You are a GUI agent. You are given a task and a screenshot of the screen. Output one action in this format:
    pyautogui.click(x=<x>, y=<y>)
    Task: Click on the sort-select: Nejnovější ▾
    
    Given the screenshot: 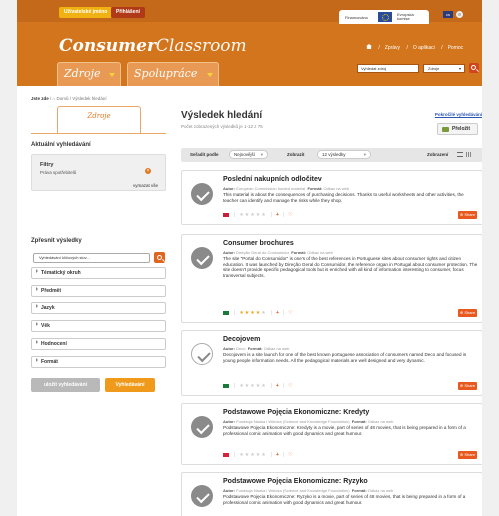 What is the action you would take?
    pyautogui.click(x=248, y=154)
    